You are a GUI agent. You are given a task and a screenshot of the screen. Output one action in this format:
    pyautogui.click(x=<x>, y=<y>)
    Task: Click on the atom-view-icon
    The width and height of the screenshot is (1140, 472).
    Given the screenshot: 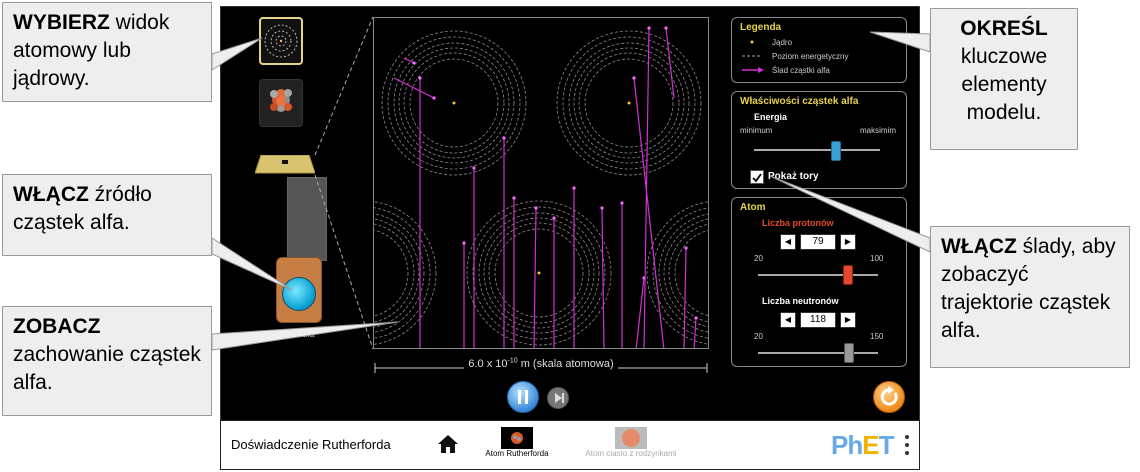 What is the action you would take?
    pyautogui.click(x=281, y=41)
    